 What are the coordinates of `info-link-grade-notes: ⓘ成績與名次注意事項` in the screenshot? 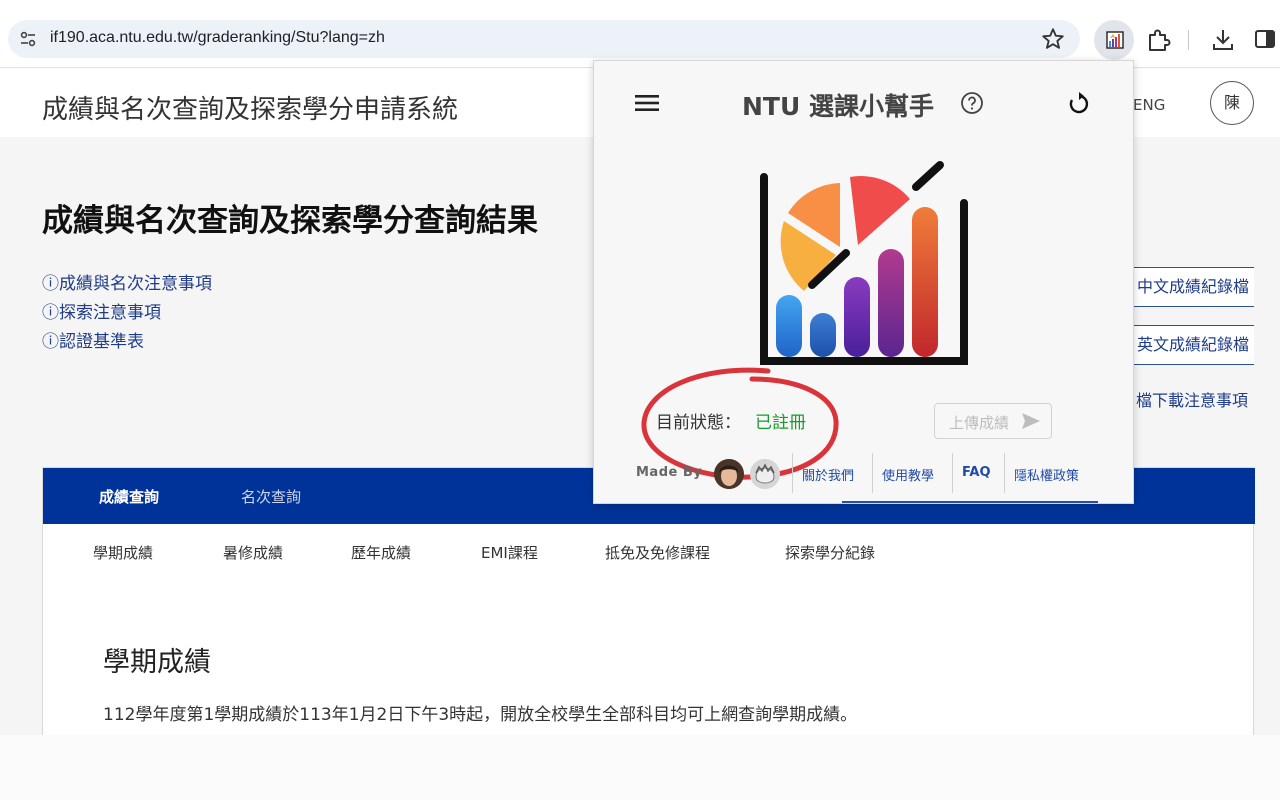 It's located at (127, 281).